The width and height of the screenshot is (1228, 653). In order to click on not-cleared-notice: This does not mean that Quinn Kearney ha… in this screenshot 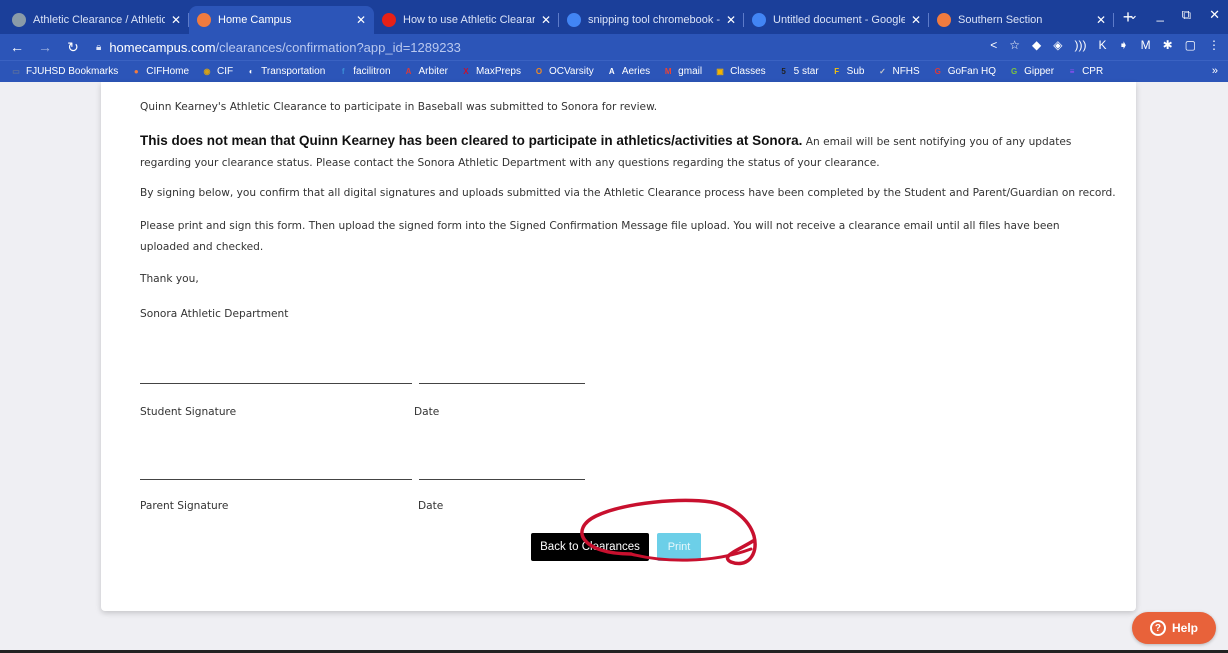, I will do `click(620, 152)`.